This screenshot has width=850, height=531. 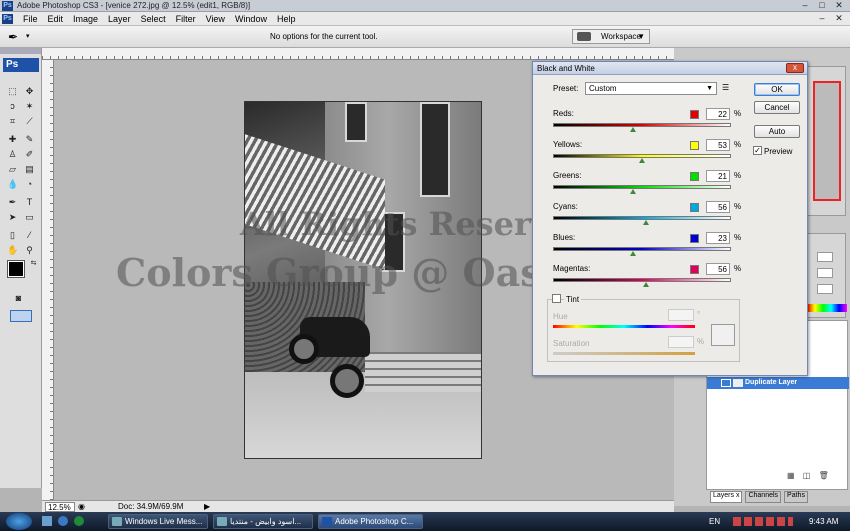 What do you see at coordinates (47, 521) in the screenshot?
I see `quicklaunch-desktop-icon` at bounding box center [47, 521].